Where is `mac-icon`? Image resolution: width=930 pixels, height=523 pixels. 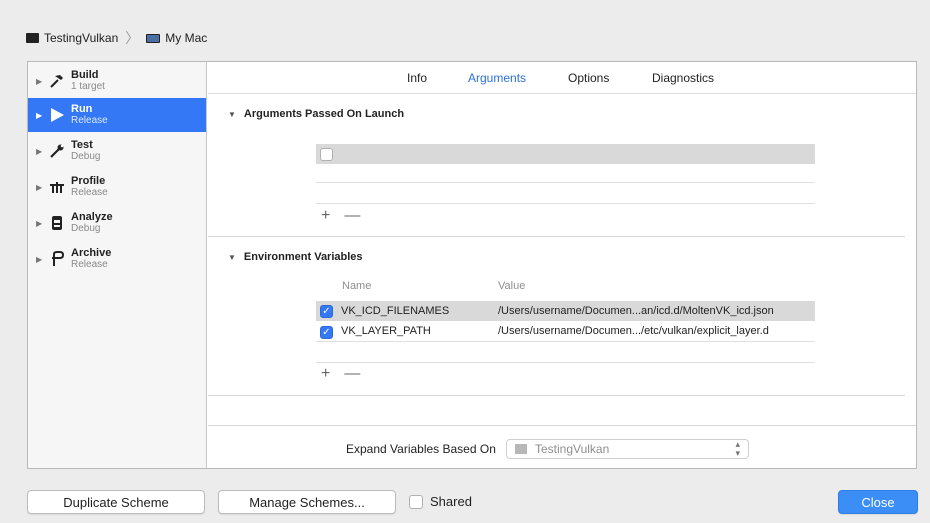
mac-icon is located at coordinates (153, 38).